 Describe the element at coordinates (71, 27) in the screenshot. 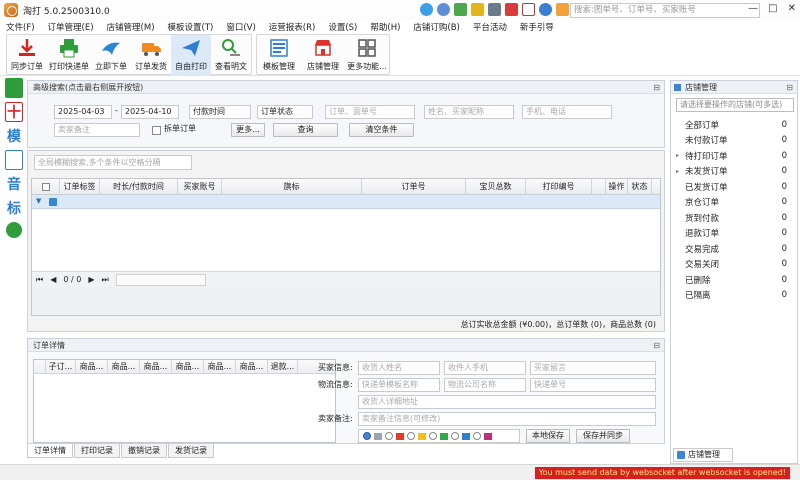

I see `menu-order-management: 订单管理(E)` at that location.